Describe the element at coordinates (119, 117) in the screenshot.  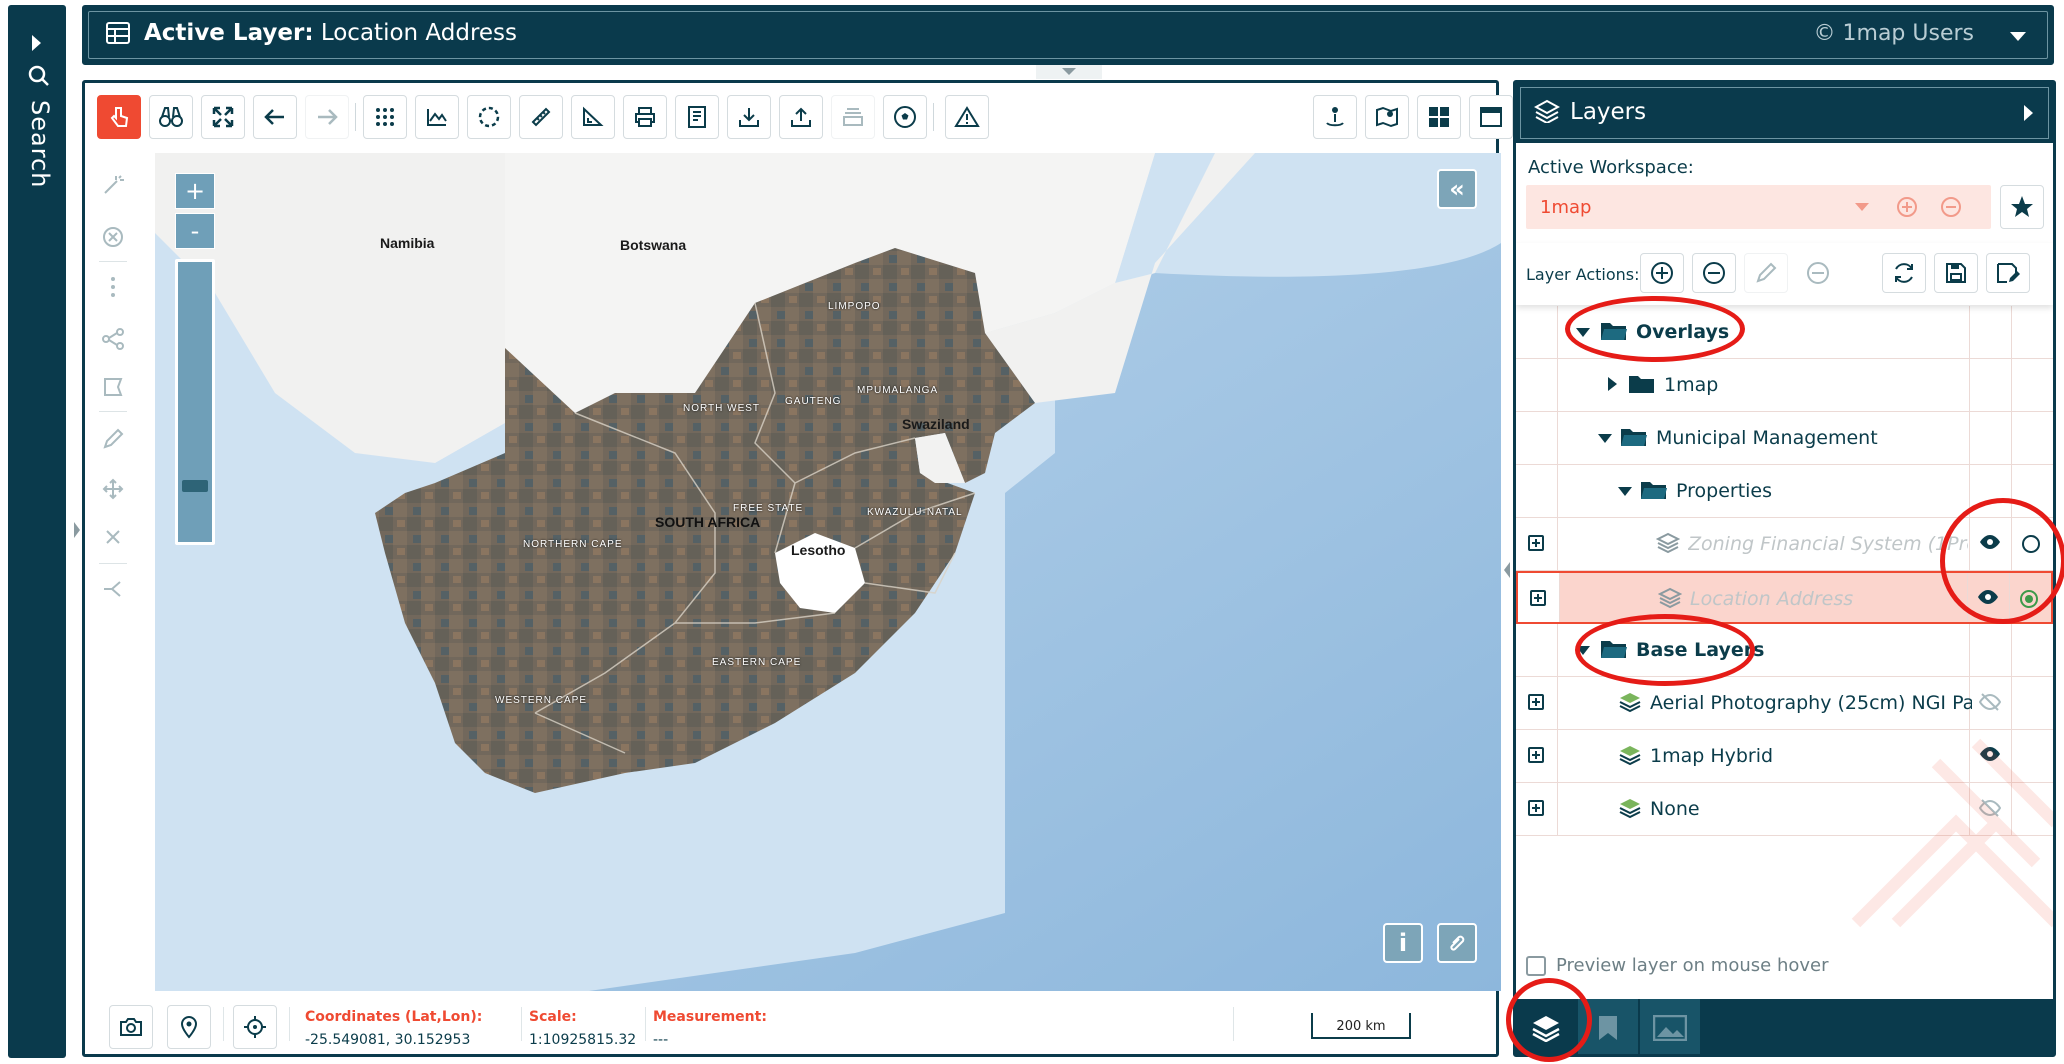
I see `pointer-tool-button` at that location.